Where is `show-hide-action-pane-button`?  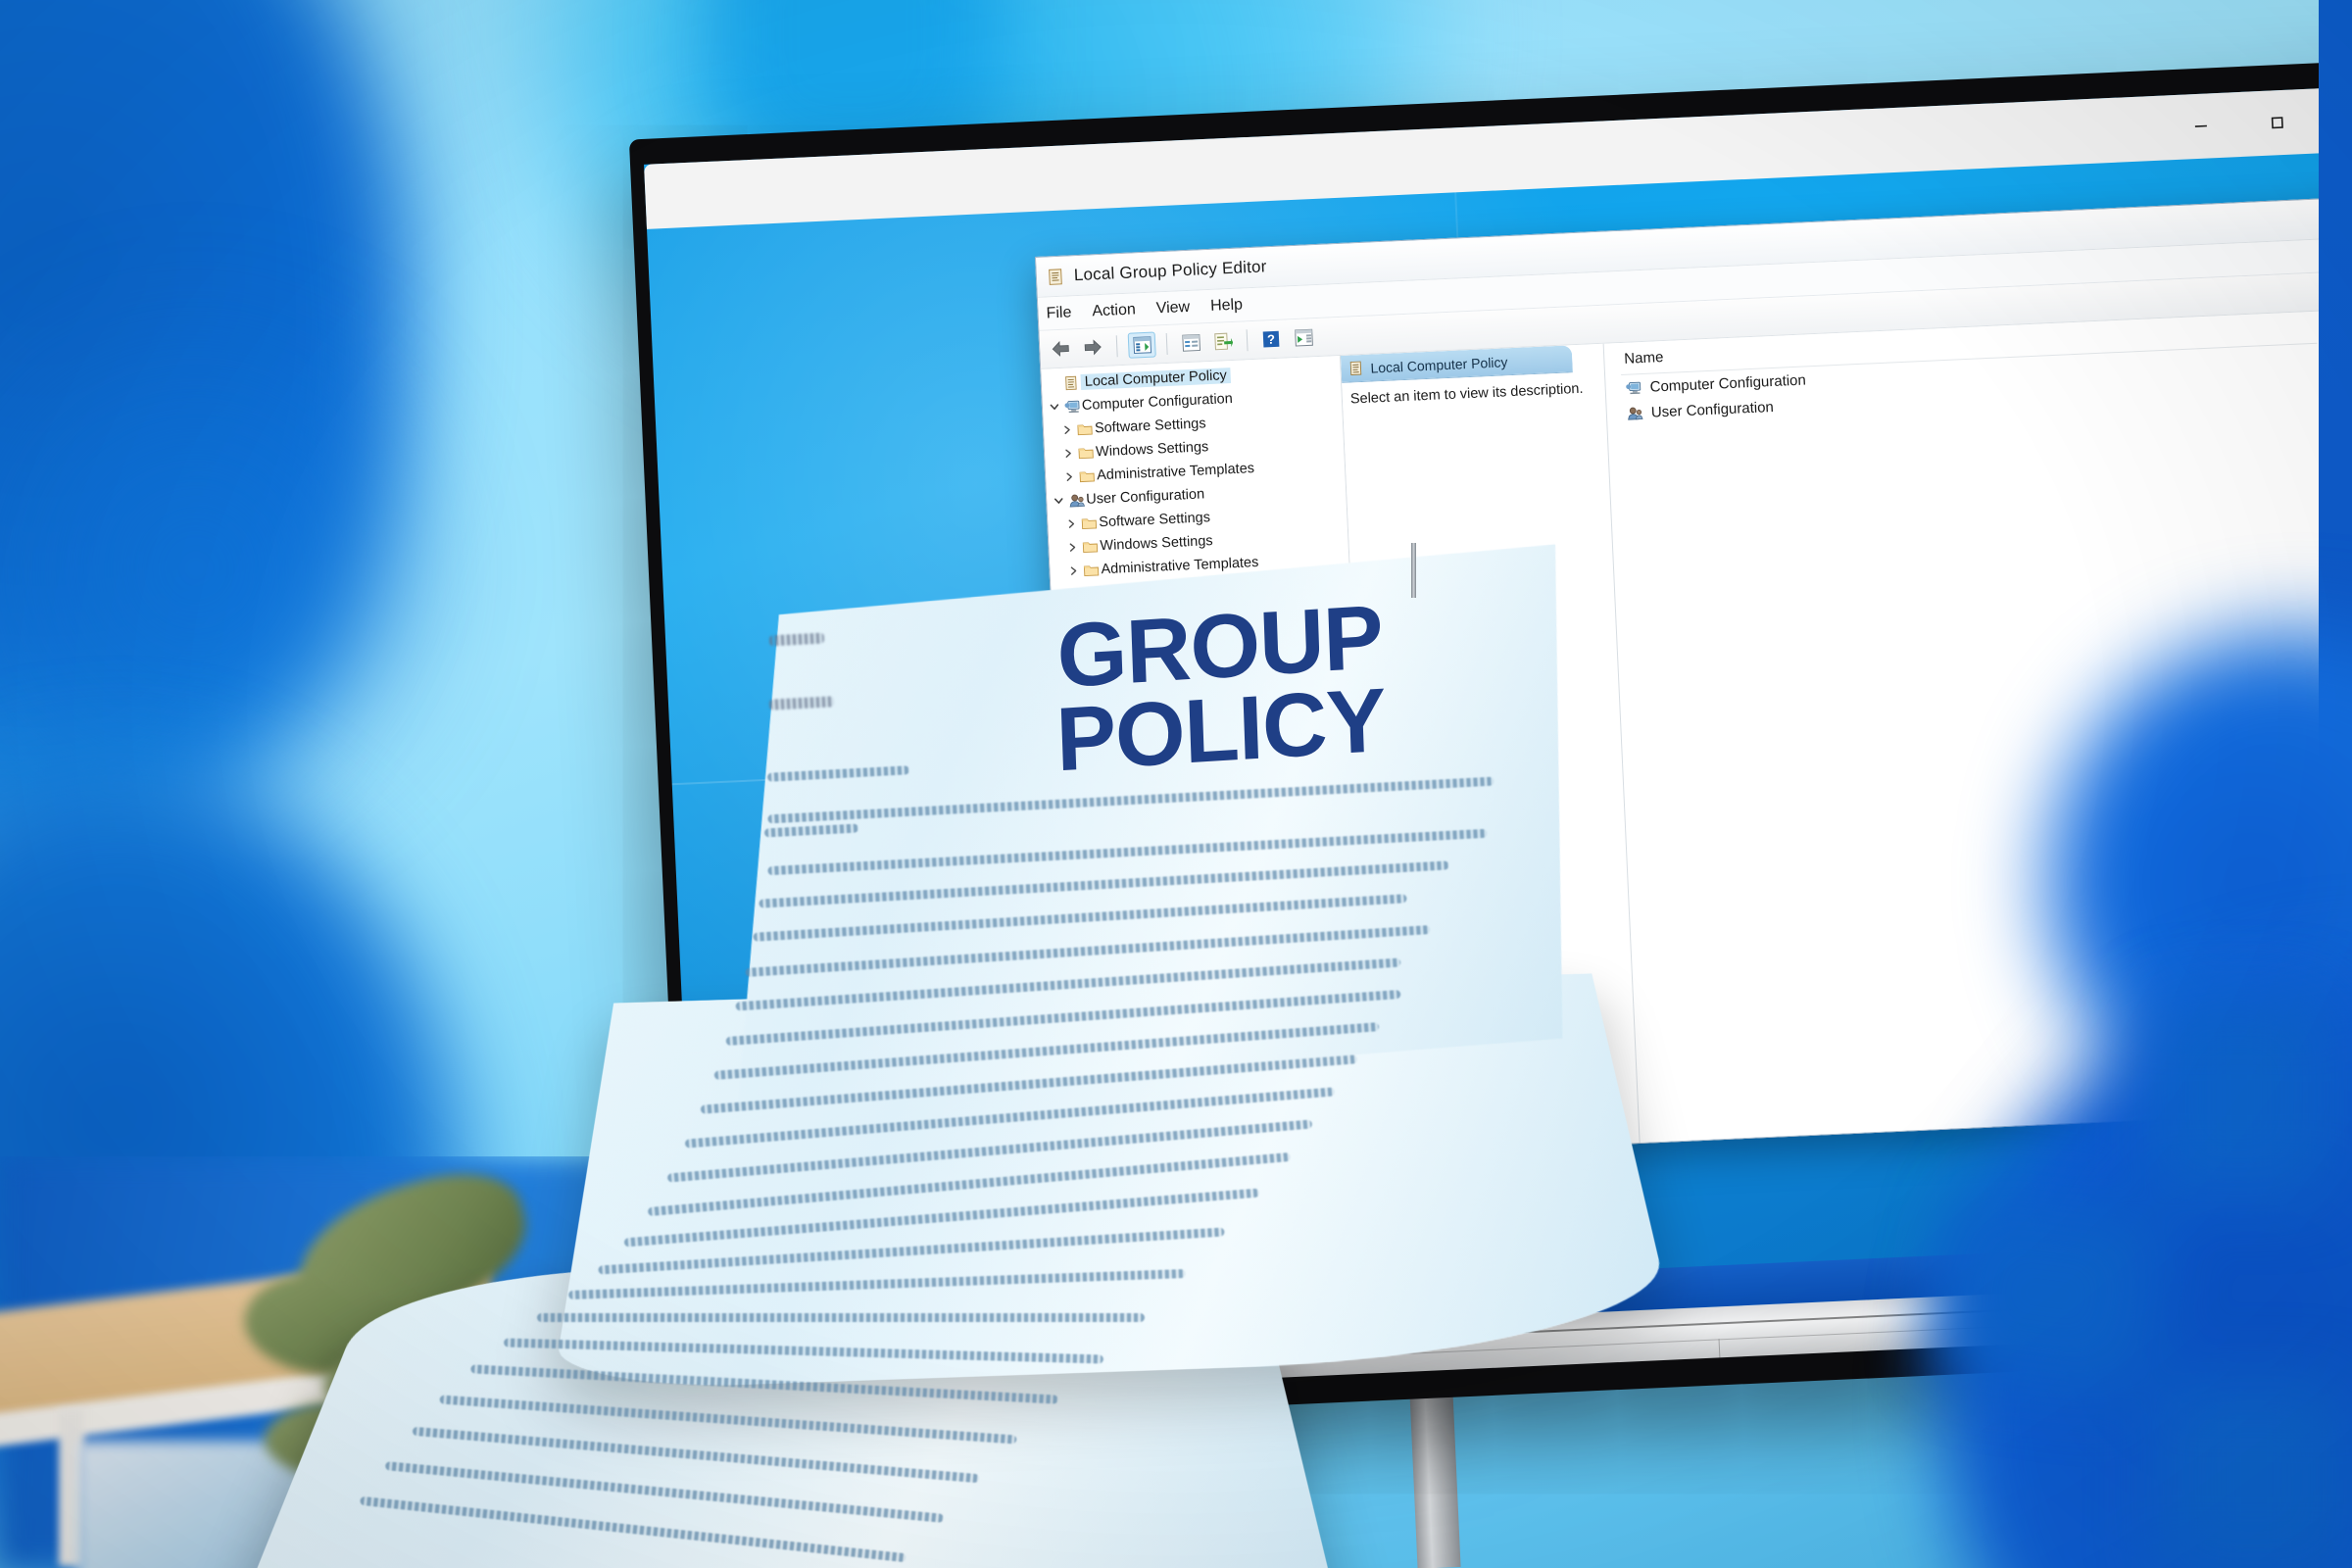
show-hide-action-pane-button is located at coordinates (1304, 337).